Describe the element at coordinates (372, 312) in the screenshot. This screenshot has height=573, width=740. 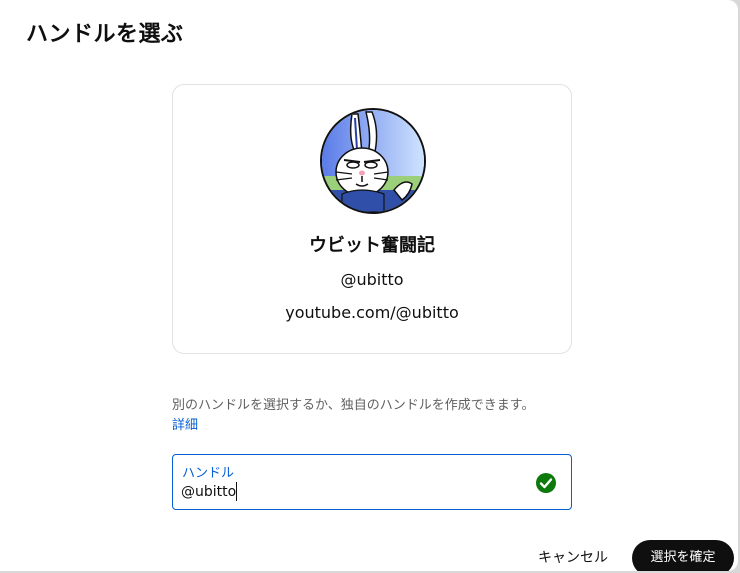
I see `channel-url: youtube.com/@ubitto` at that location.